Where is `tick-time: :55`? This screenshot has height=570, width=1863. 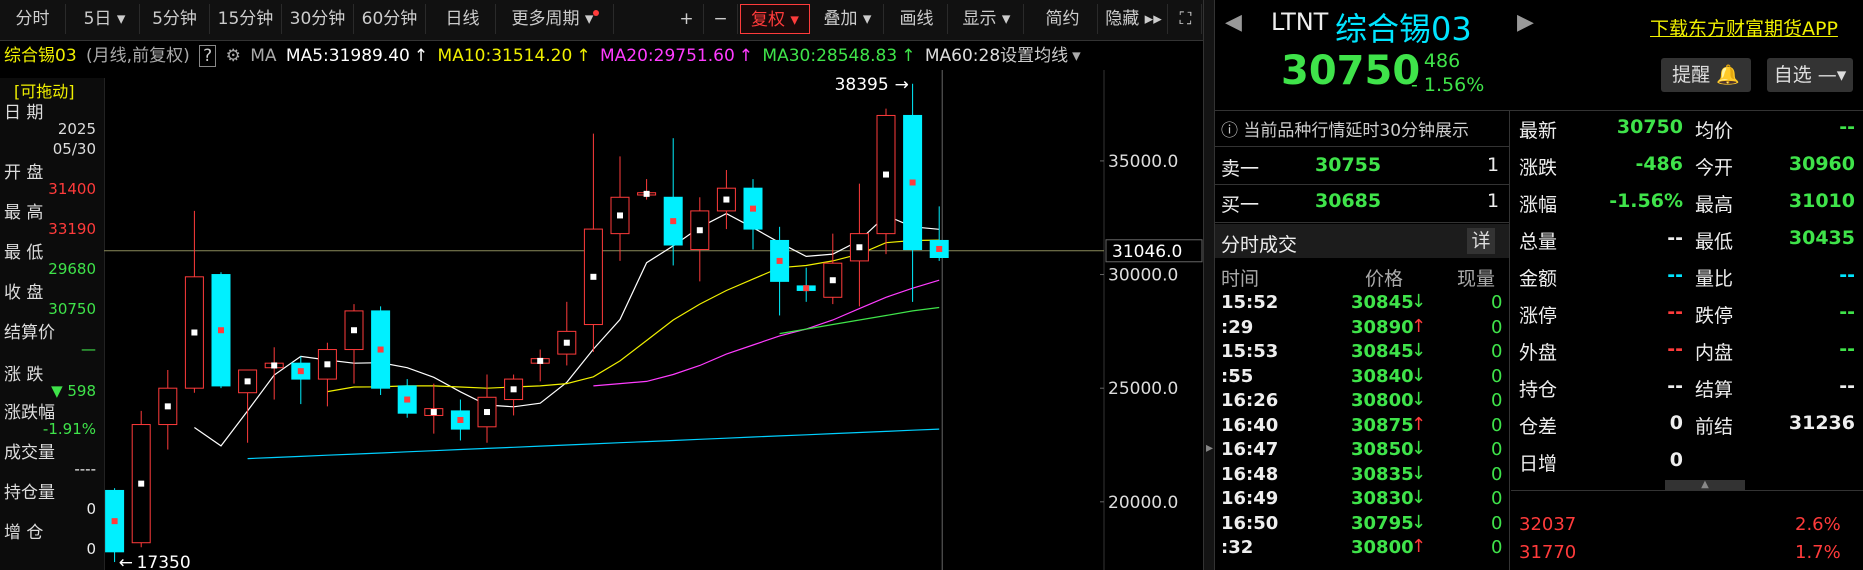
tick-time: :55 is located at coordinates (1237, 376).